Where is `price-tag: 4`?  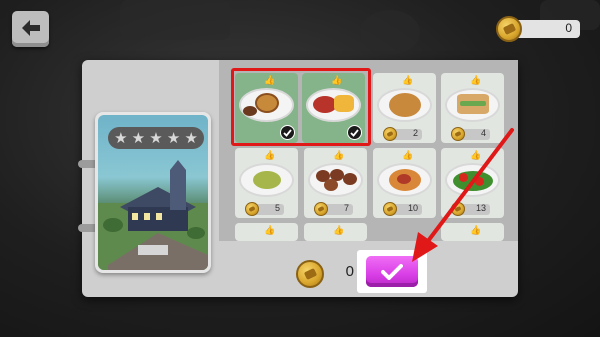 price-tag: 4 is located at coordinates (470, 134).